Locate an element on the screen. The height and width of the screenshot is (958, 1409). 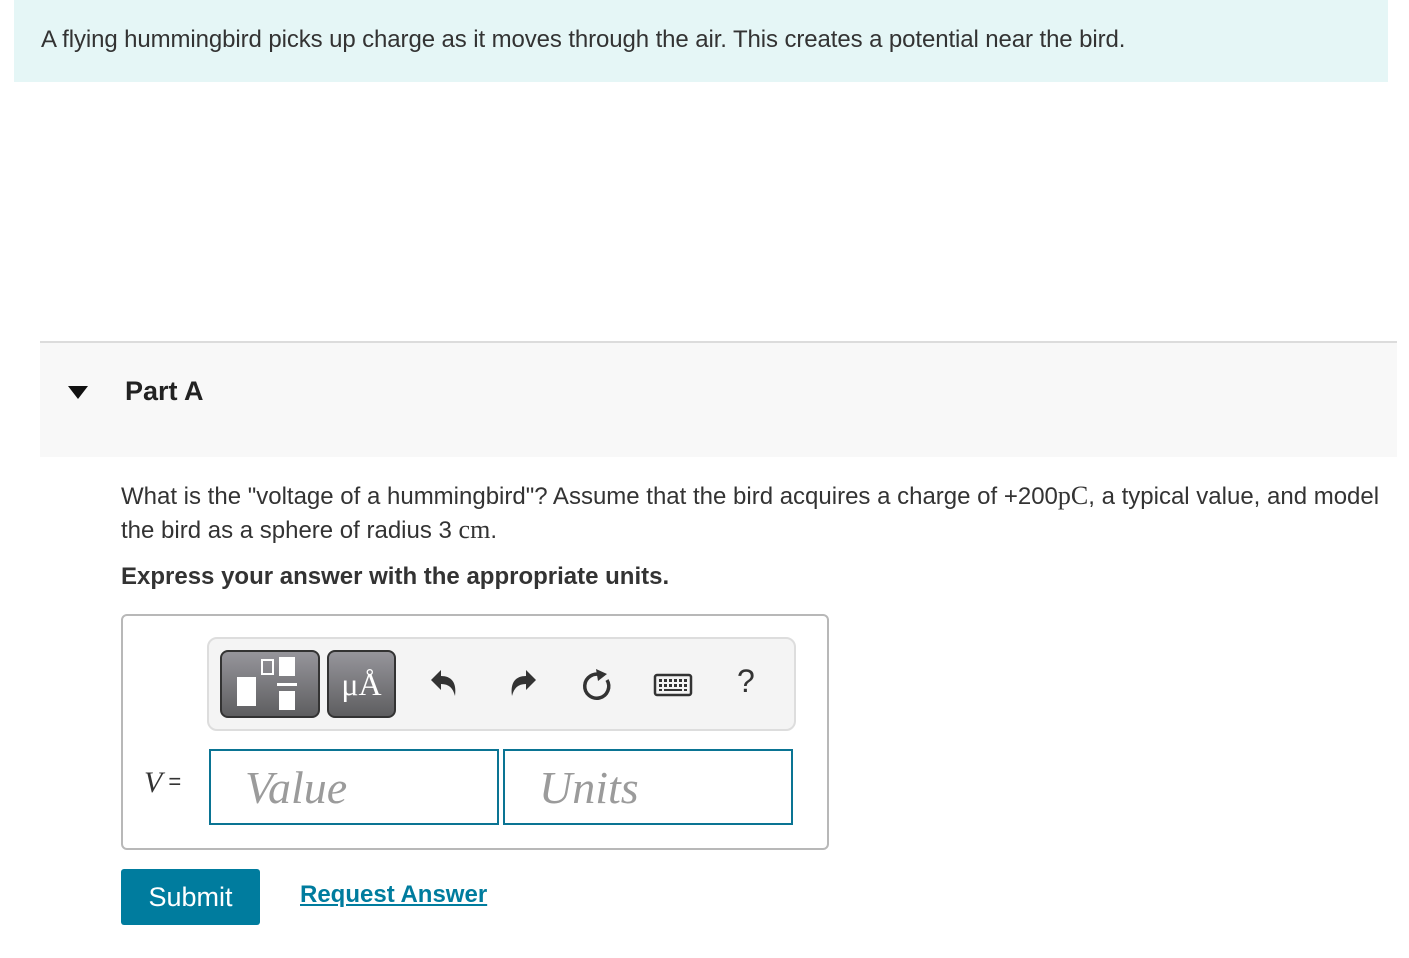
part-title: Part A is located at coordinates (164, 391).